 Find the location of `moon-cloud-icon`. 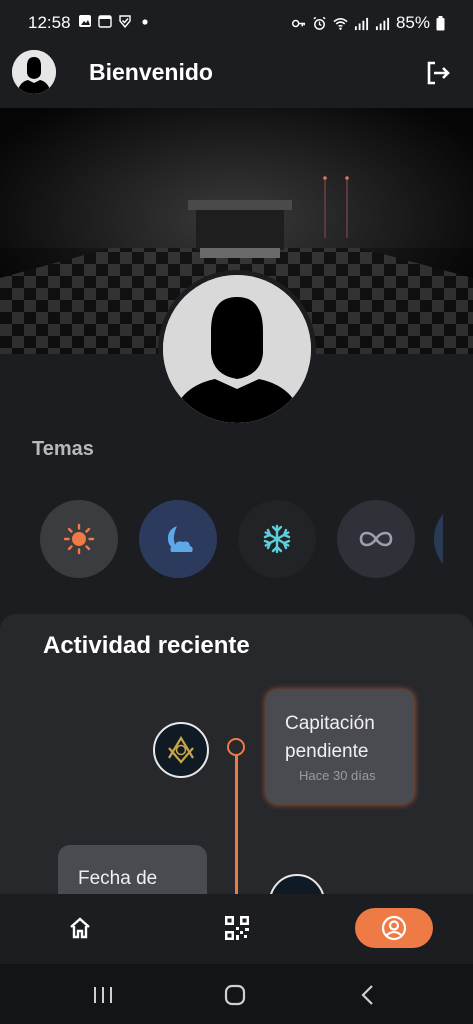

moon-cloud-icon is located at coordinates (180, 539).